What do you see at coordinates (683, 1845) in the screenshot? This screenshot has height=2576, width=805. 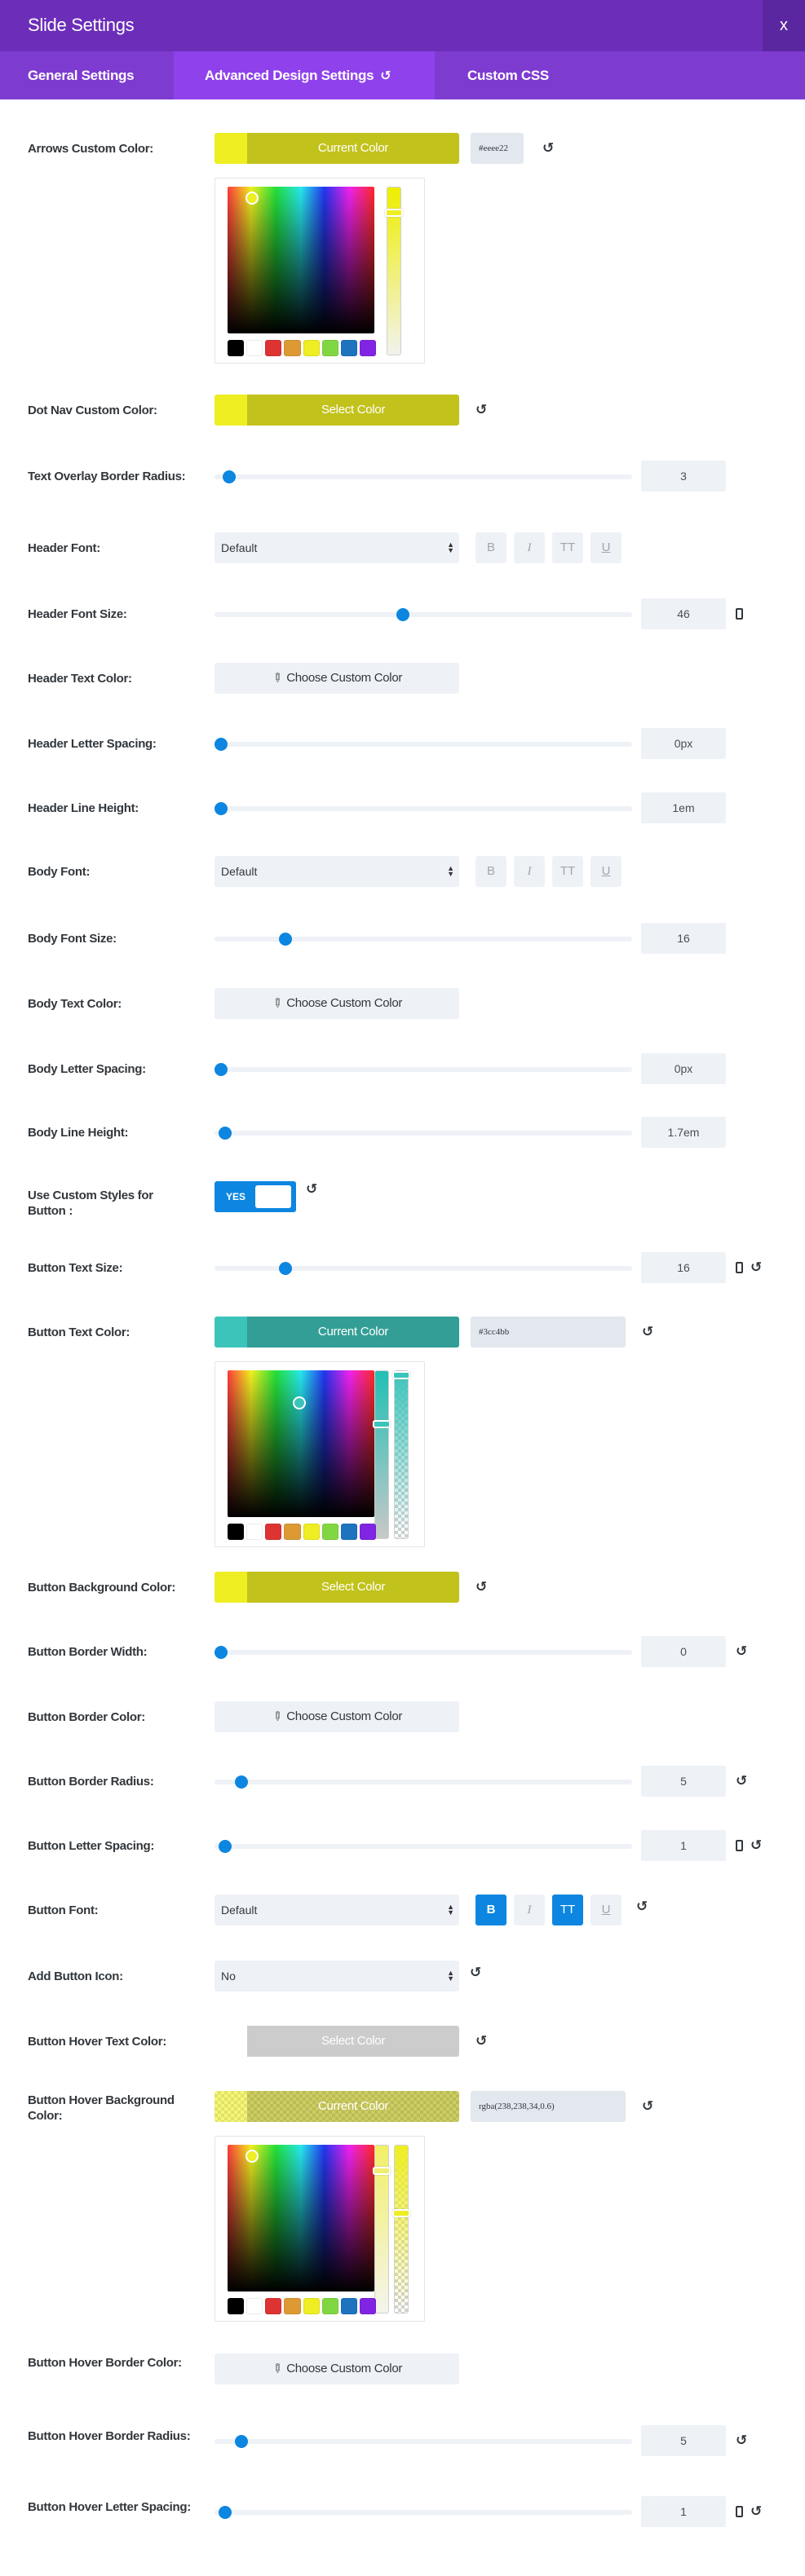 I see `button-letter-spacing-input: 1` at bounding box center [683, 1845].